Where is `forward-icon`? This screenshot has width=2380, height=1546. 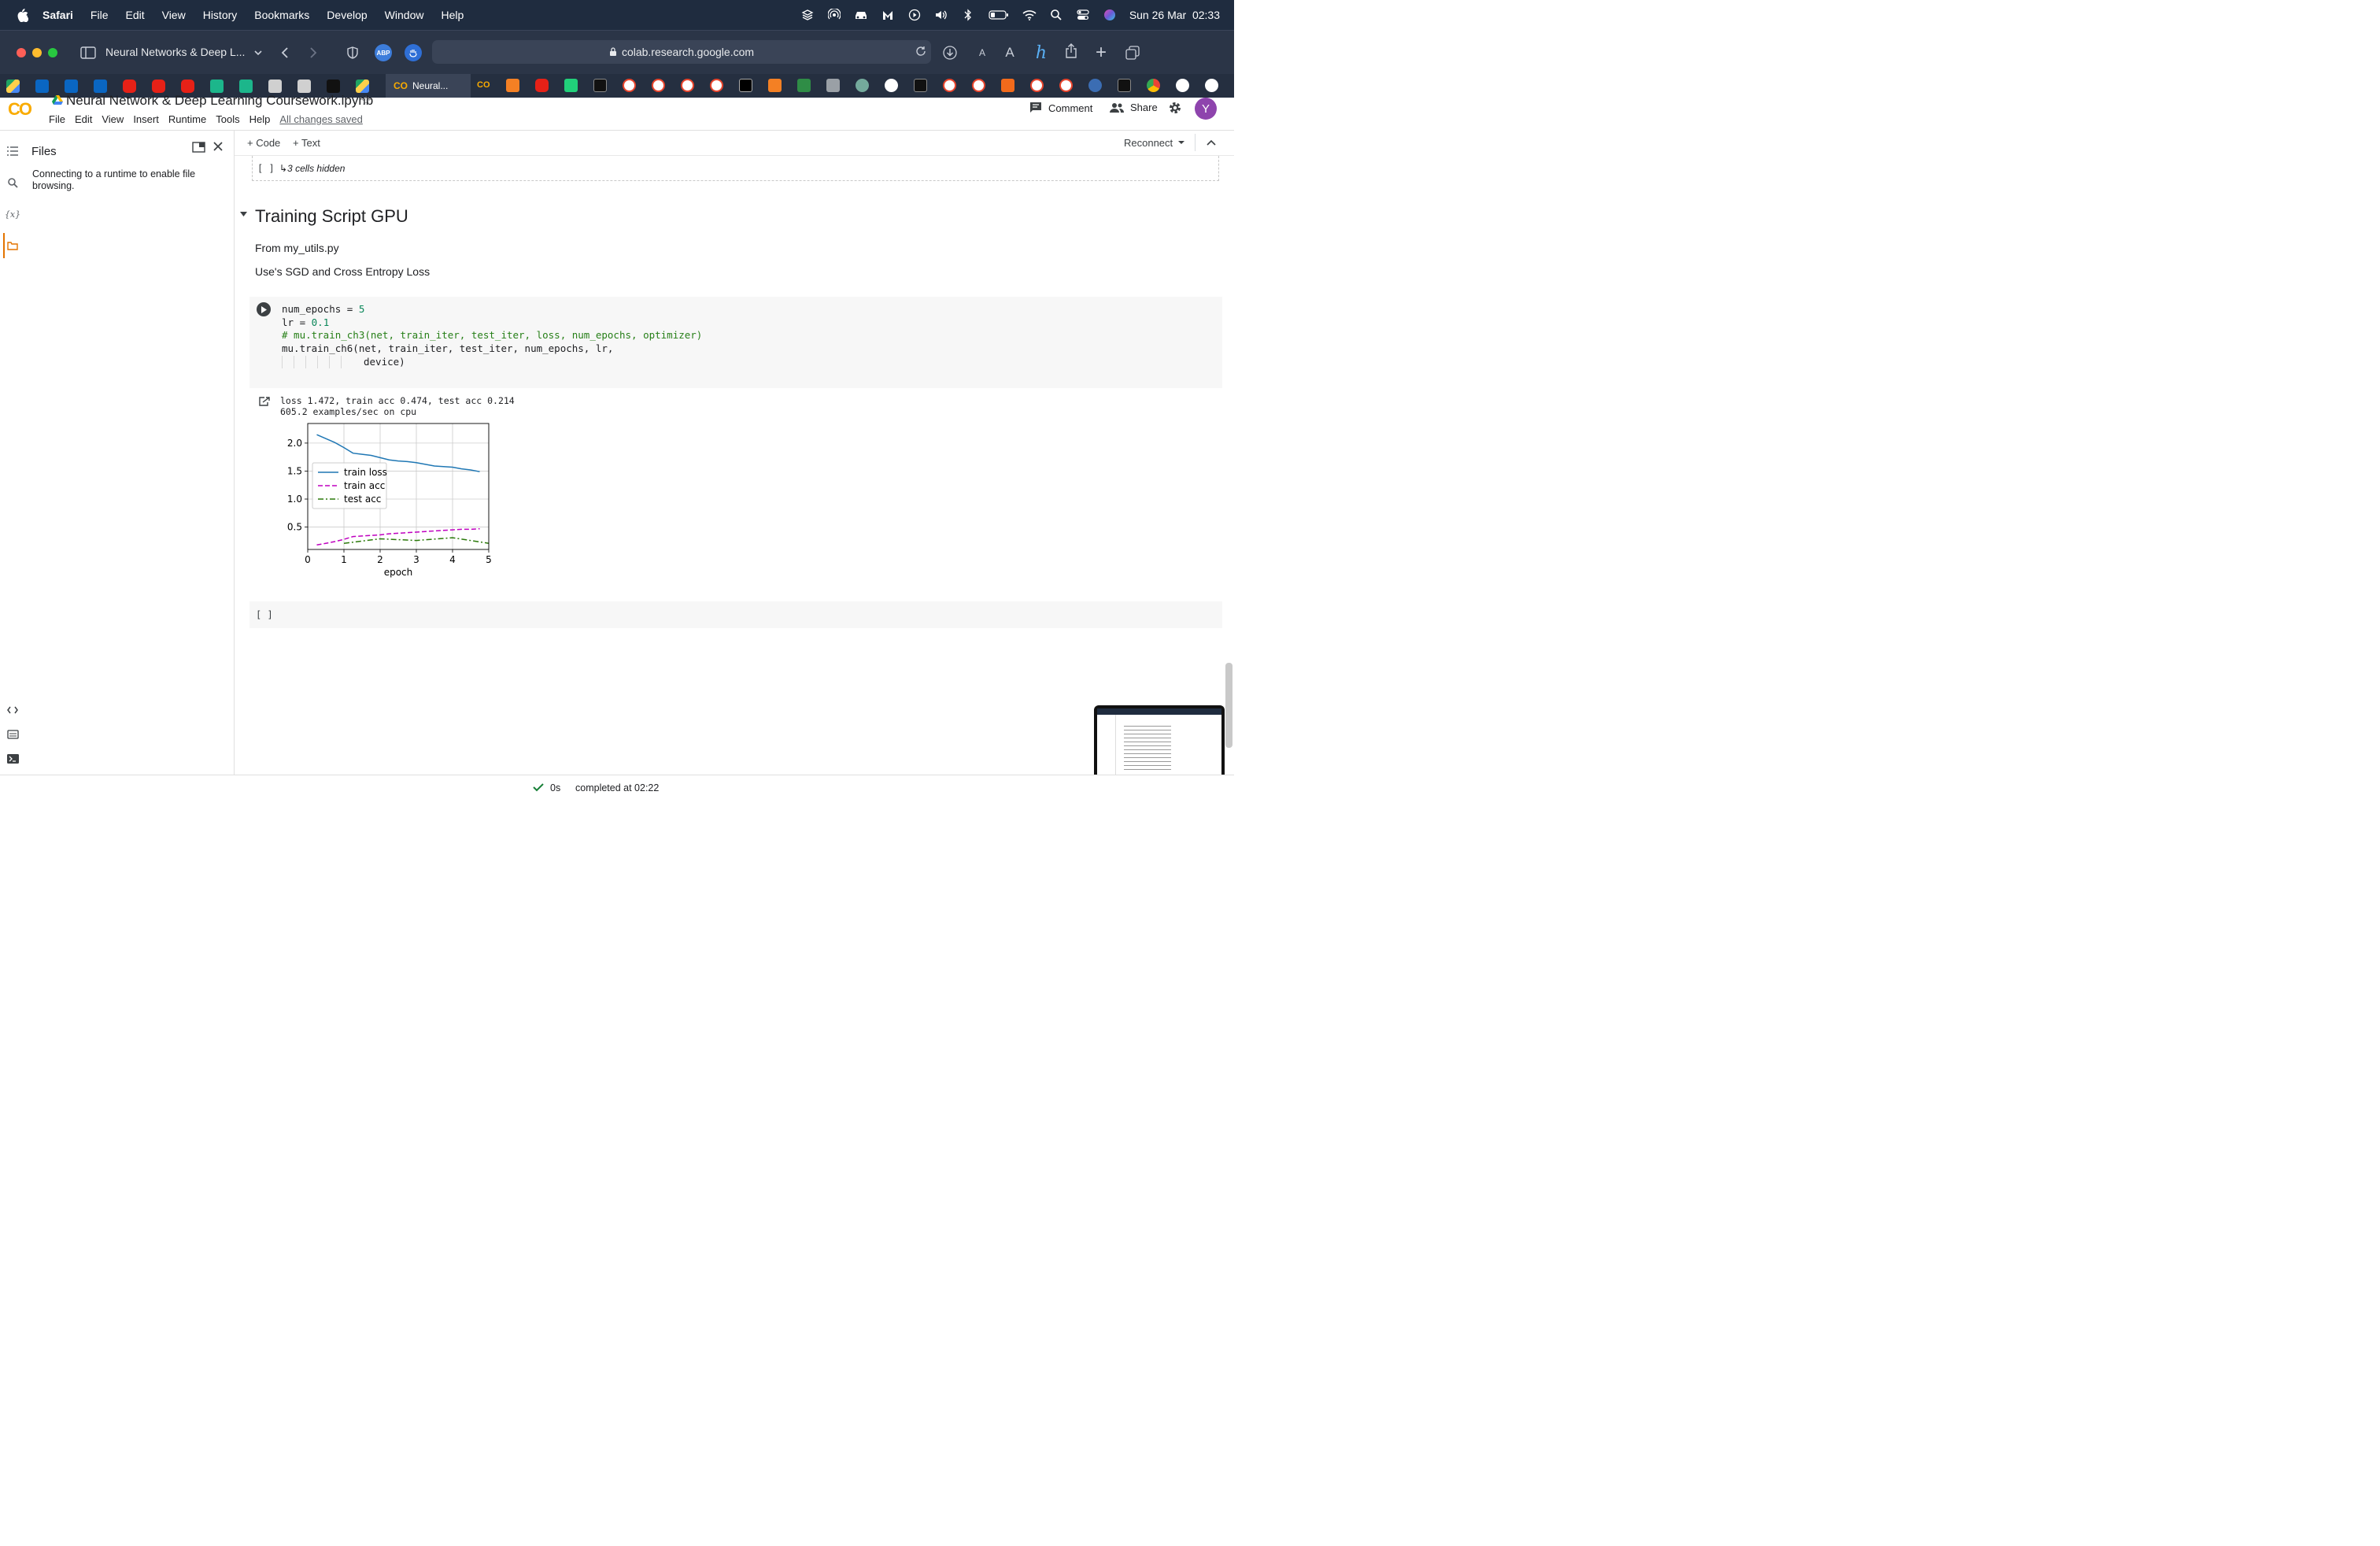
forward-icon is located at coordinates (313, 52).